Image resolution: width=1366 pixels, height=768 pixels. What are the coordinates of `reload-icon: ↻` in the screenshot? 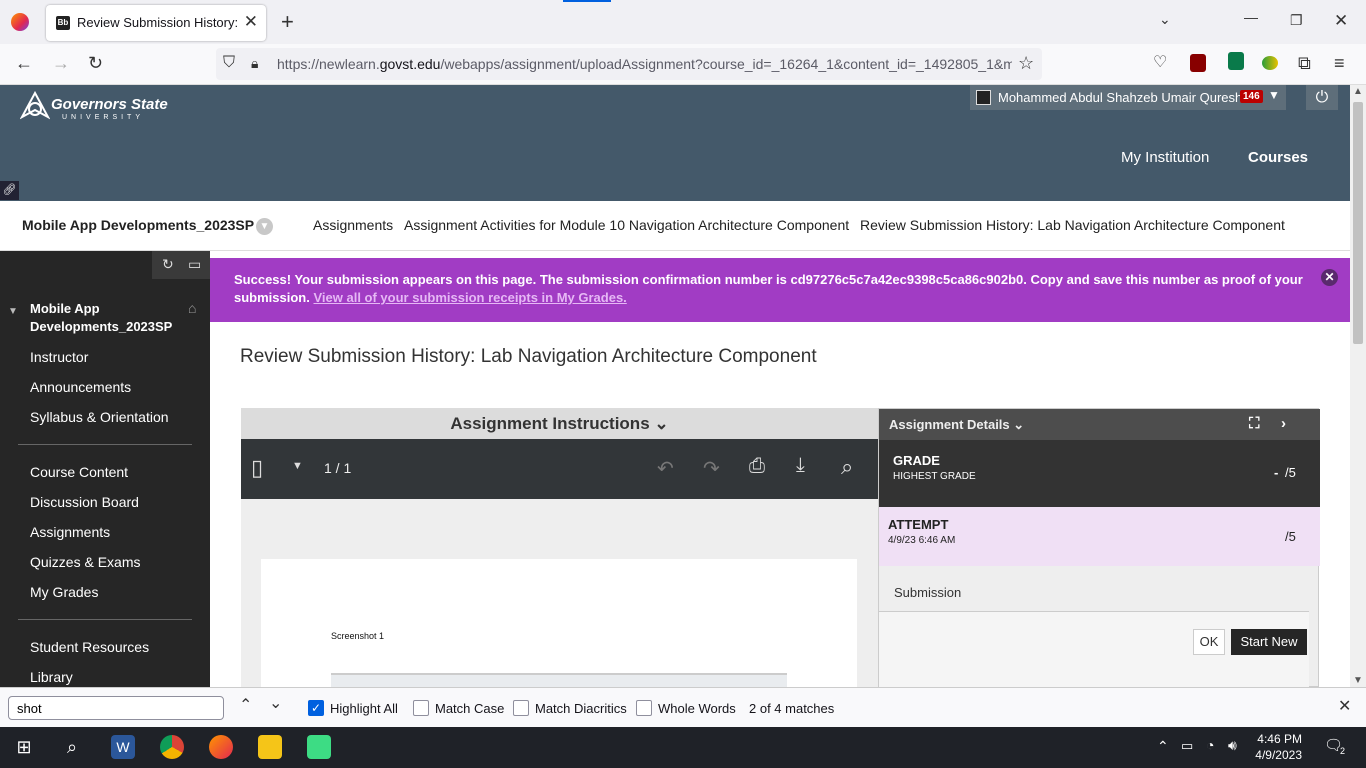 It's located at (95, 63).